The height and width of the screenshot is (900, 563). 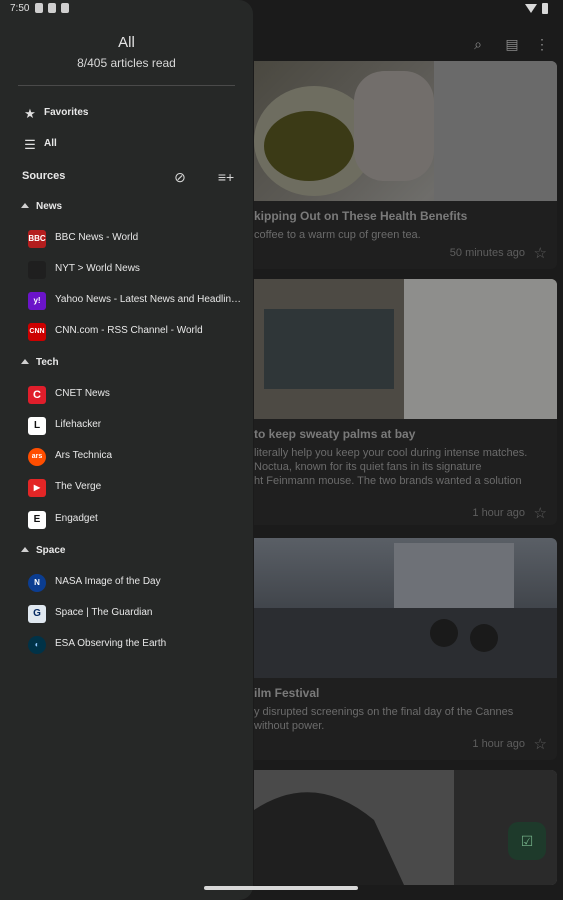 I want to click on cnet-icon: C, so click(x=37, y=395).